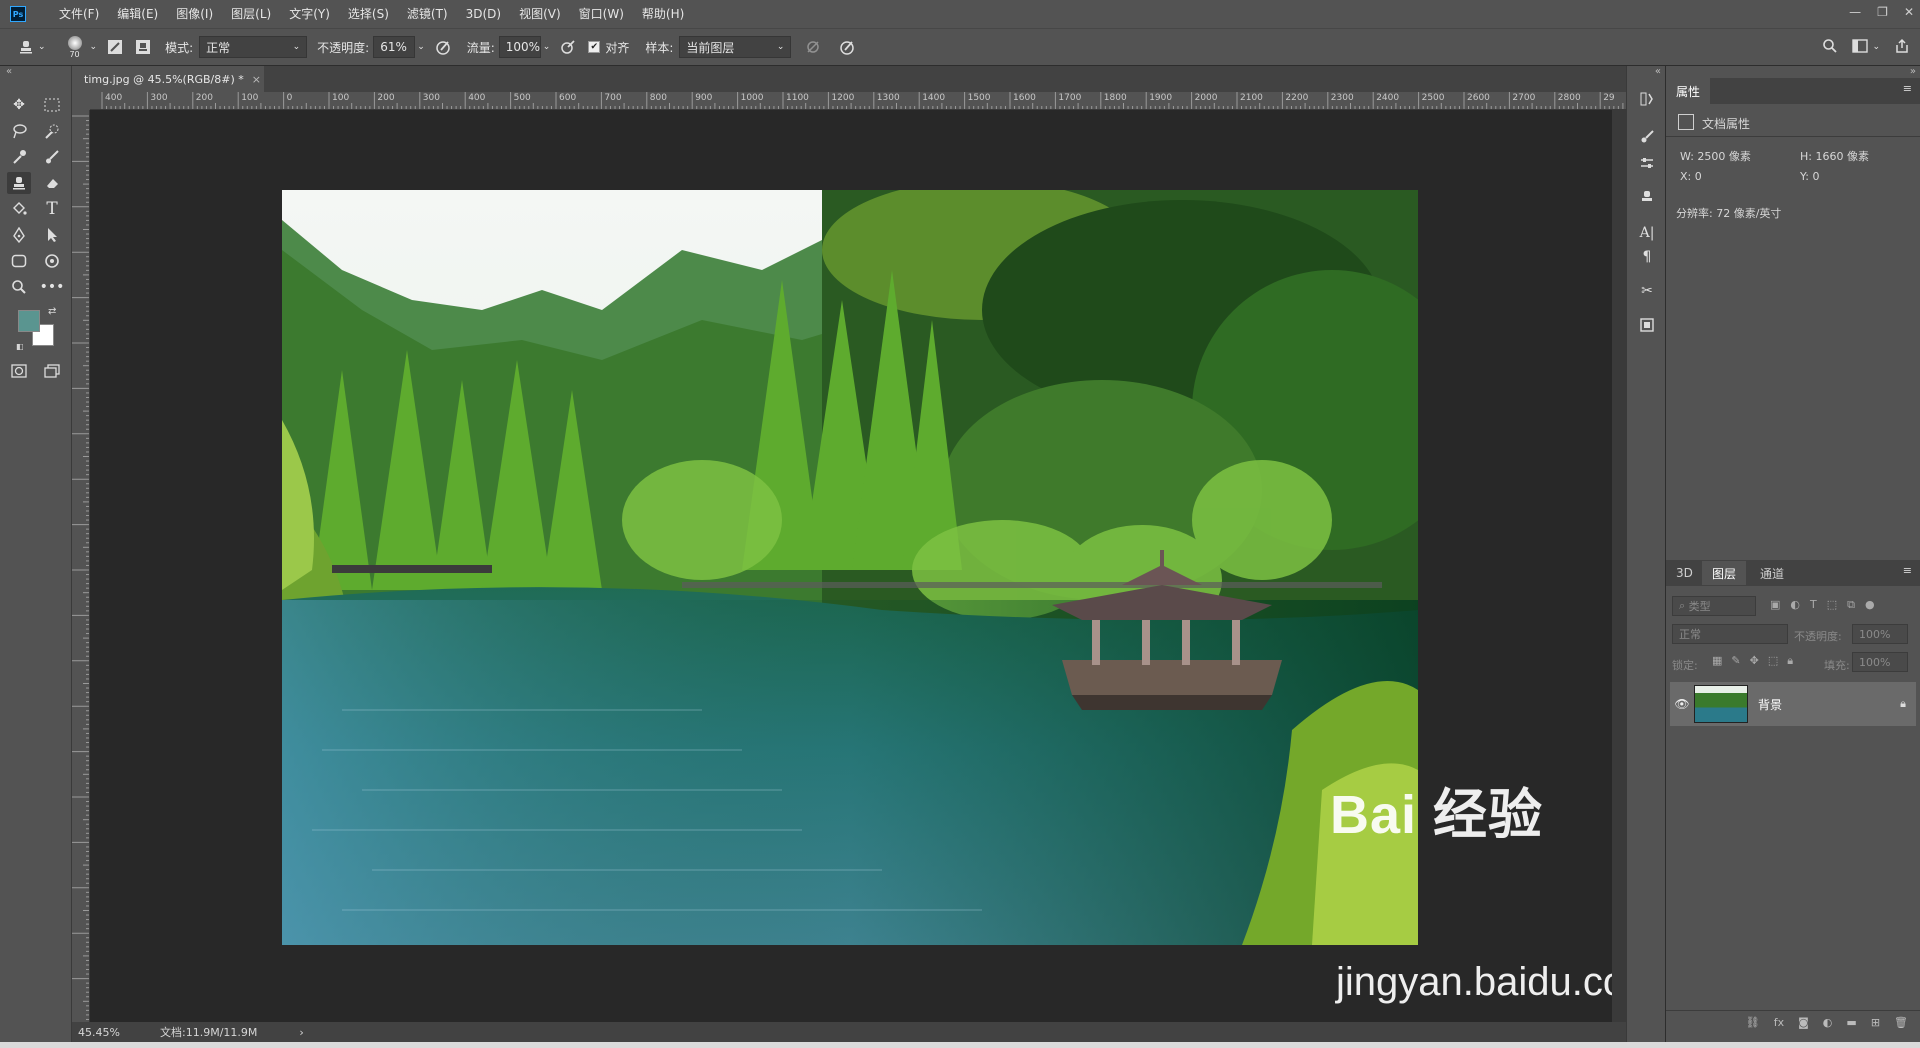 Image resolution: width=1920 pixels, height=1048 pixels. What do you see at coordinates (194, 14) in the screenshot?
I see `menu-image: 图像(I)` at bounding box center [194, 14].